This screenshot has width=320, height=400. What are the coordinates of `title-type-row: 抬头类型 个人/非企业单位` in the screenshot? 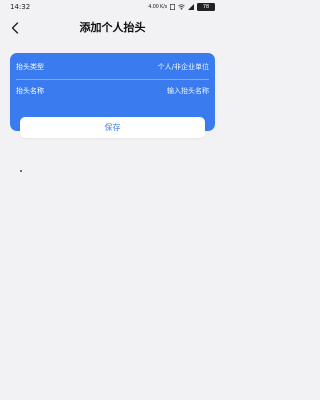 It's located at (112, 67).